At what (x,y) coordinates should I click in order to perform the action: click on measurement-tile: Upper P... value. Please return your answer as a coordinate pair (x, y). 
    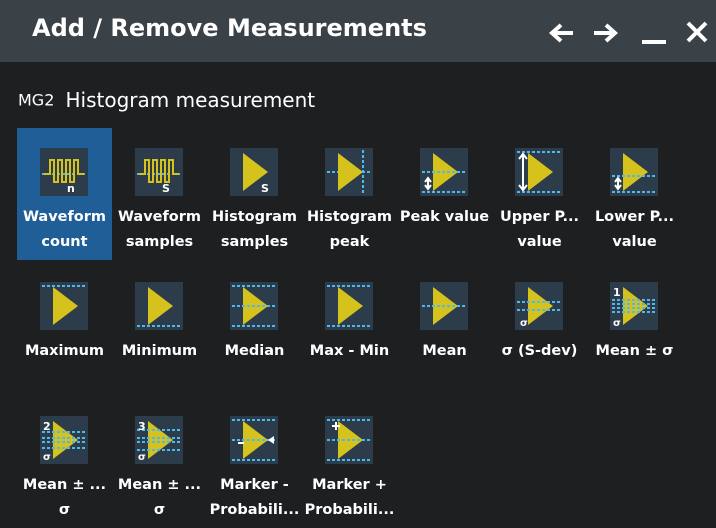
    Looking at the image, I should click on (539, 194).